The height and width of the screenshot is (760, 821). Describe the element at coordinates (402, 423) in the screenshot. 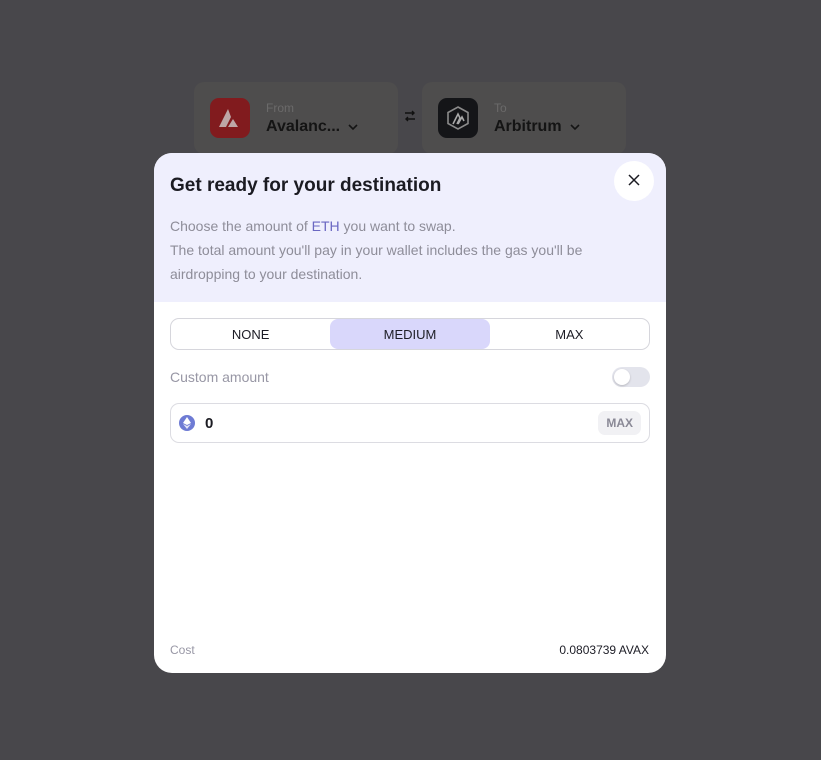

I see `amount-input` at that location.